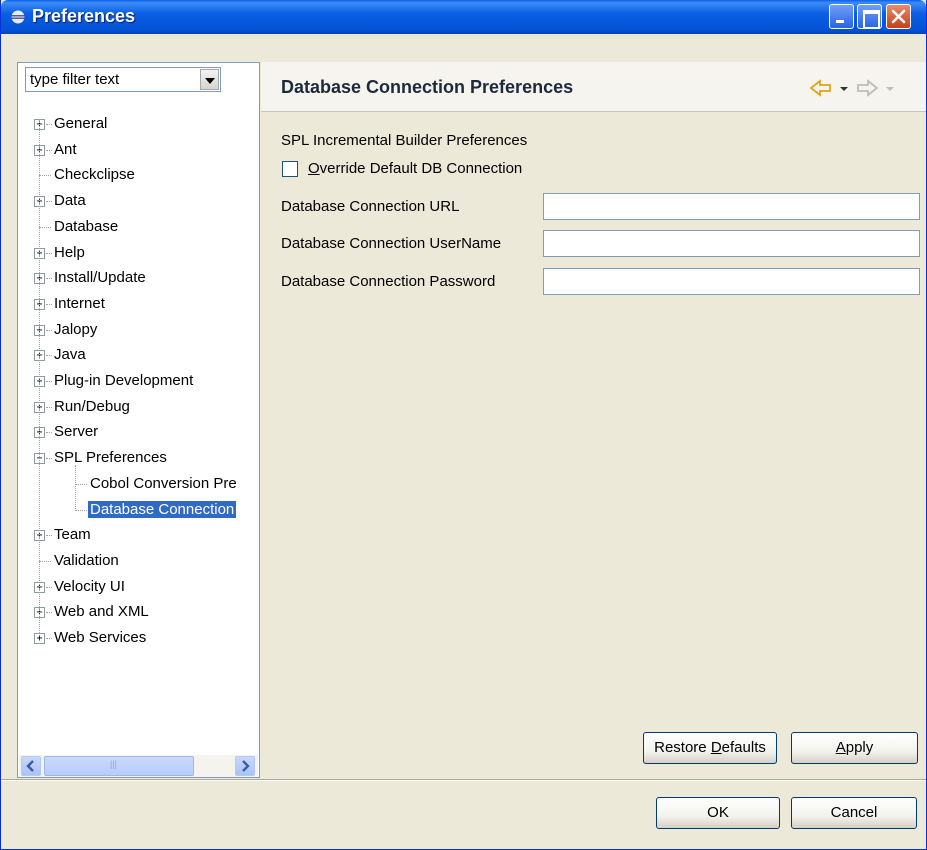  Describe the element at coordinates (162, 509) in the screenshot. I see `tree-item-label: Database Connection` at that location.